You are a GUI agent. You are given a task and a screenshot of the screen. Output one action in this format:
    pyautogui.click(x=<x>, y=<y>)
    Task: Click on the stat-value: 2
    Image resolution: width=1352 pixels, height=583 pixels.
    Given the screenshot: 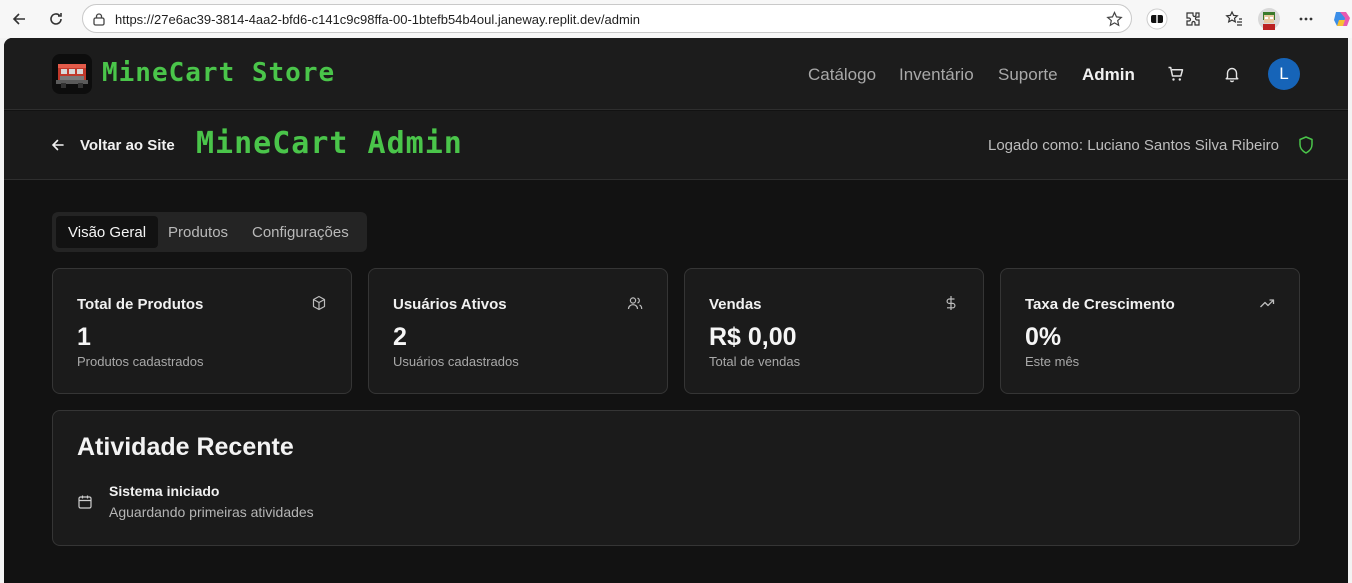 What is the action you would take?
    pyautogui.click(x=400, y=337)
    